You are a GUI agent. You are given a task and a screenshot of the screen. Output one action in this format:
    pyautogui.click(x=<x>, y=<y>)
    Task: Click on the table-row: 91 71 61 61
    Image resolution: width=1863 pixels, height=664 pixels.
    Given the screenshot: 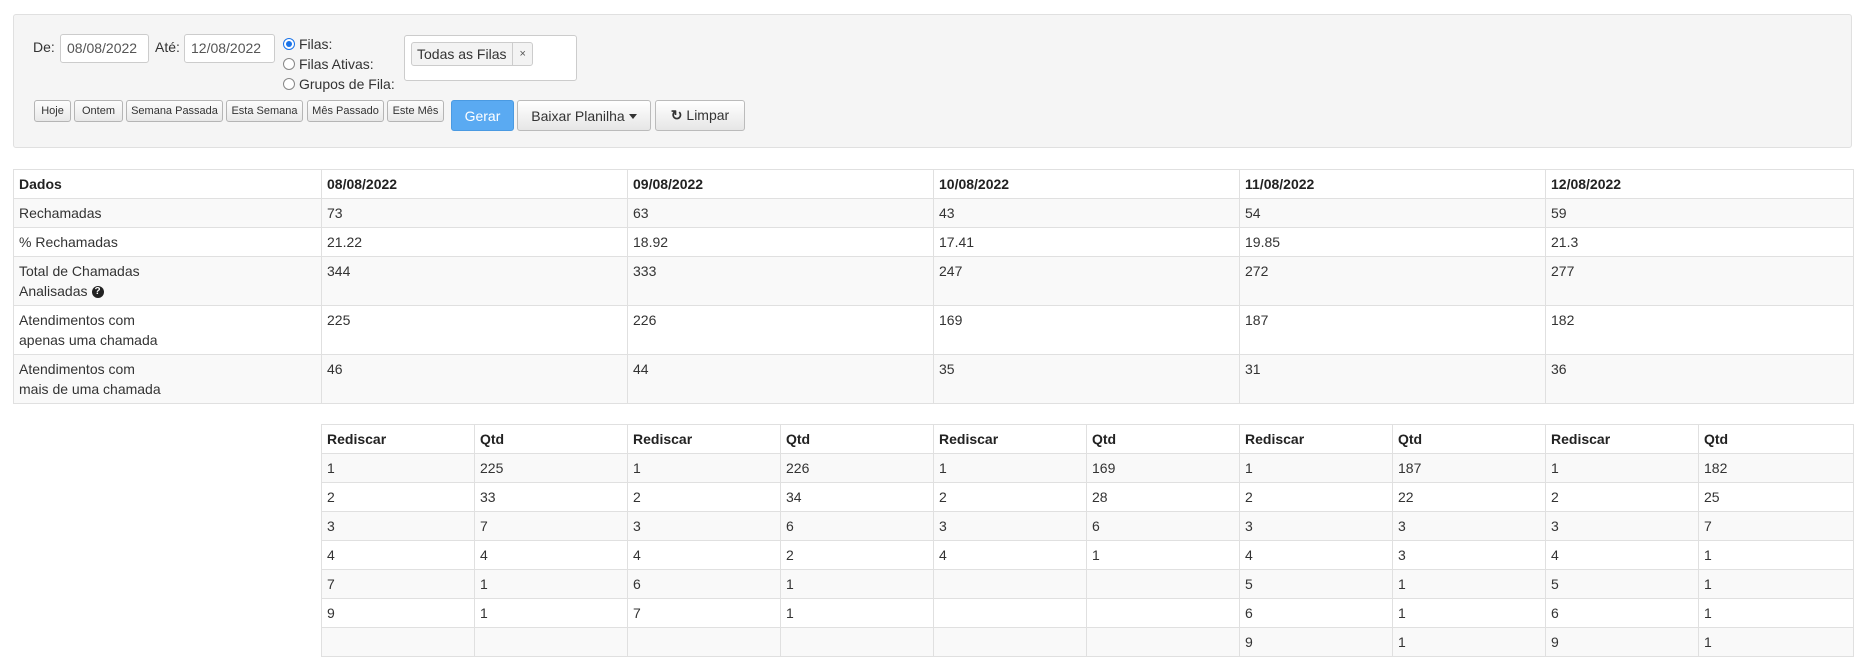 What is the action you would take?
    pyautogui.click(x=1087, y=613)
    